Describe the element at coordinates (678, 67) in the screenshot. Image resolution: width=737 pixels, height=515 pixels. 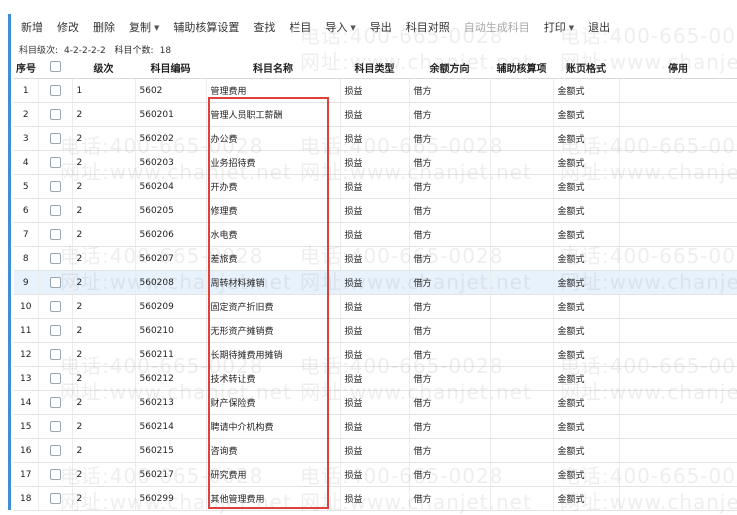
I see `header-disabled: 停用` at that location.